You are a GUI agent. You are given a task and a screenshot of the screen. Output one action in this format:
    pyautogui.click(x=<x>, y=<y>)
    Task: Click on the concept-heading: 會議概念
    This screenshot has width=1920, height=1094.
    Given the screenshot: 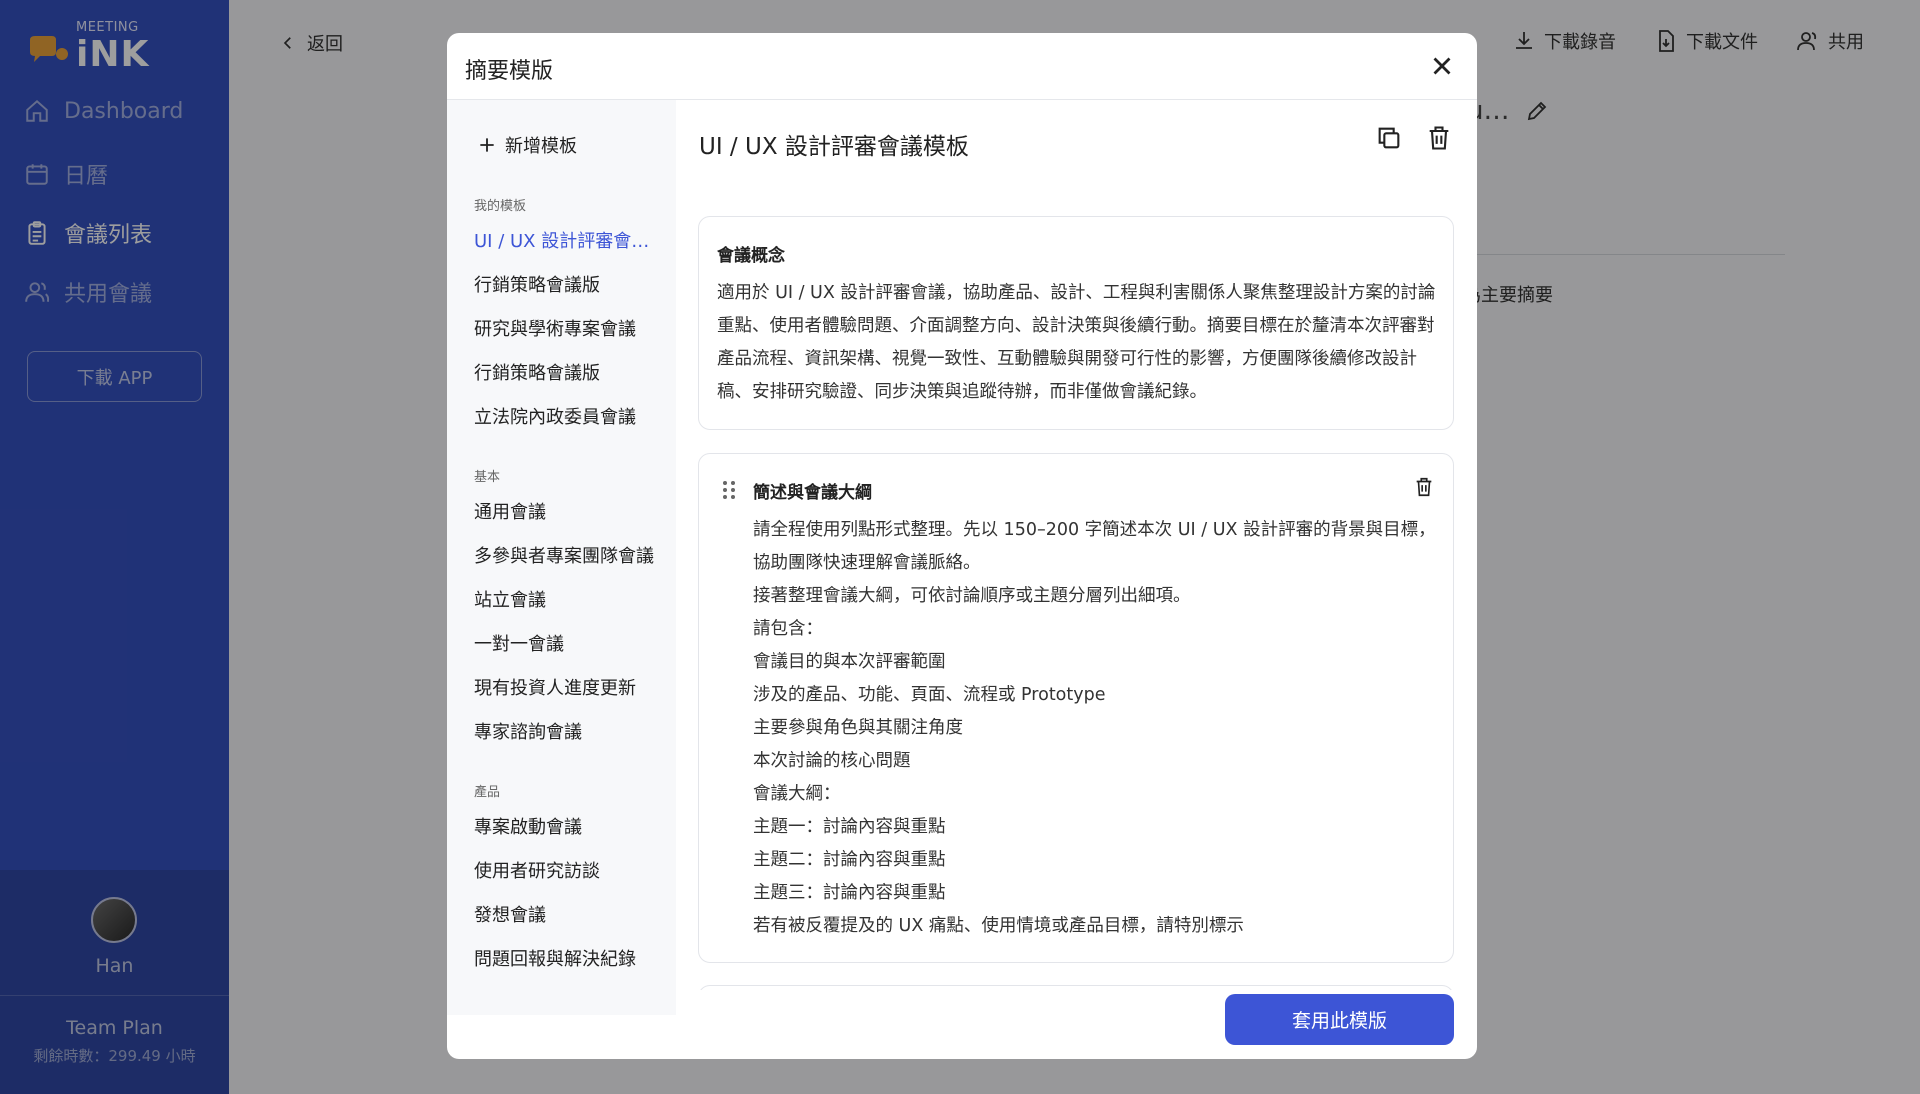 What is the action you would take?
    pyautogui.click(x=751, y=256)
    